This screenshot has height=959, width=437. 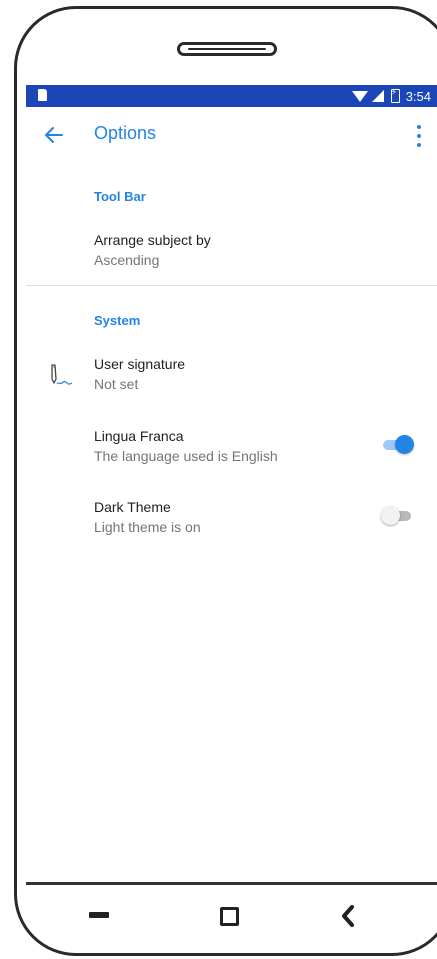 I want to click on system-nav-bar, so click(x=218, y=920).